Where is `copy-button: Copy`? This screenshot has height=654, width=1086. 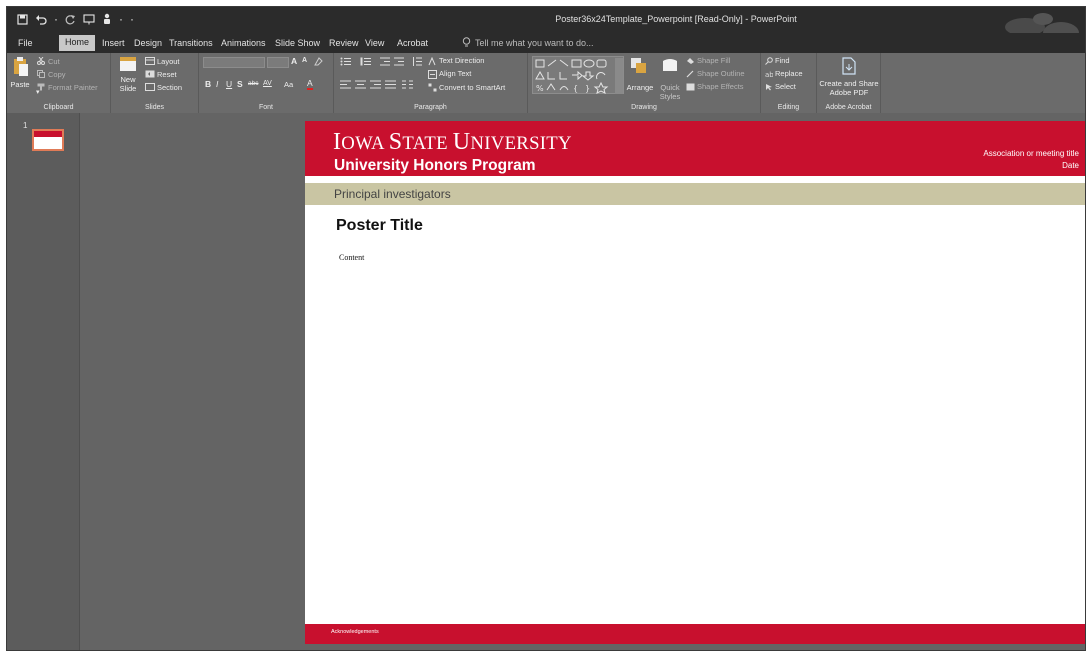 copy-button: Copy is located at coordinates (57, 74).